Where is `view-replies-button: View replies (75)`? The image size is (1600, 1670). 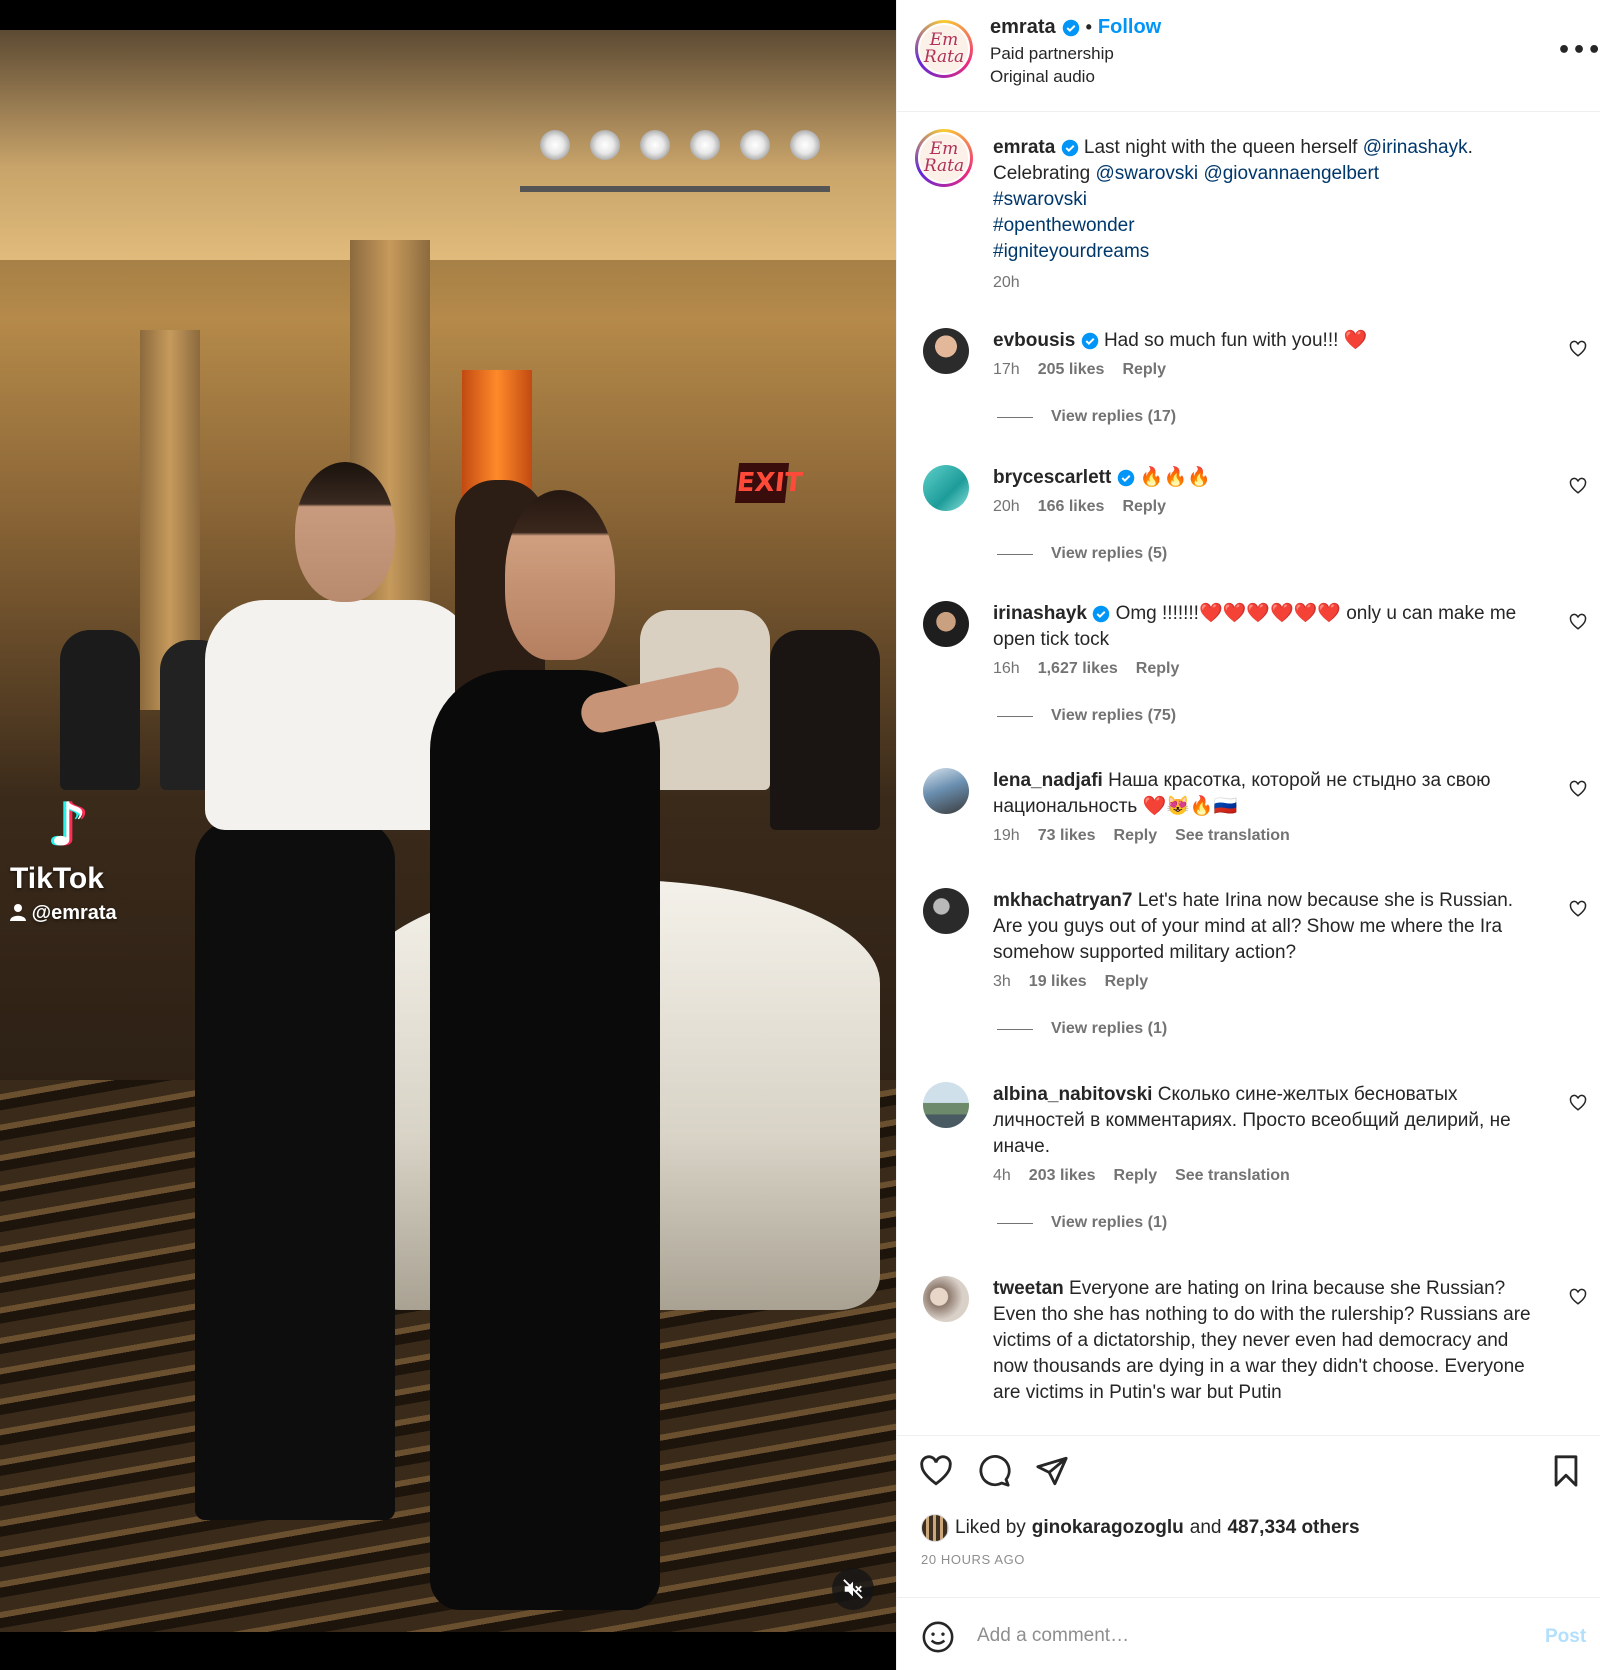 view-replies-button: View replies (75) is located at coordinates (1086, 716).